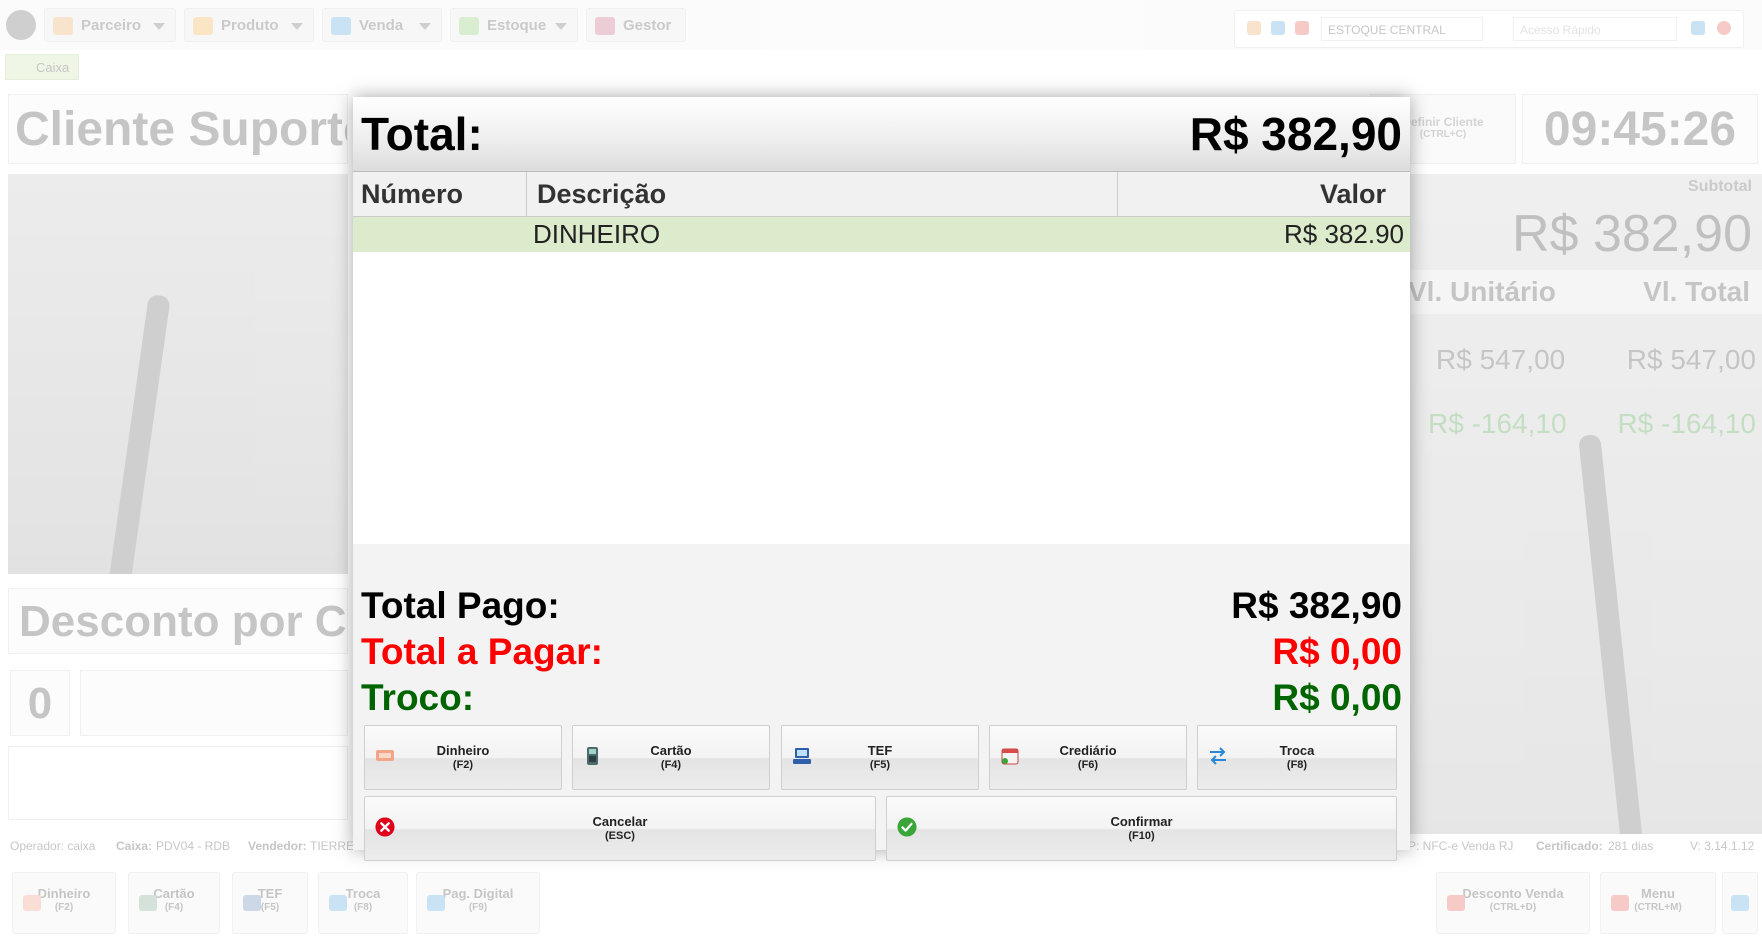 The image size is (1762, 942). What do you see at coordinates (1010, 756) in the screenshot?
I see `calendar-icon` at bounding box center [1010, 756].